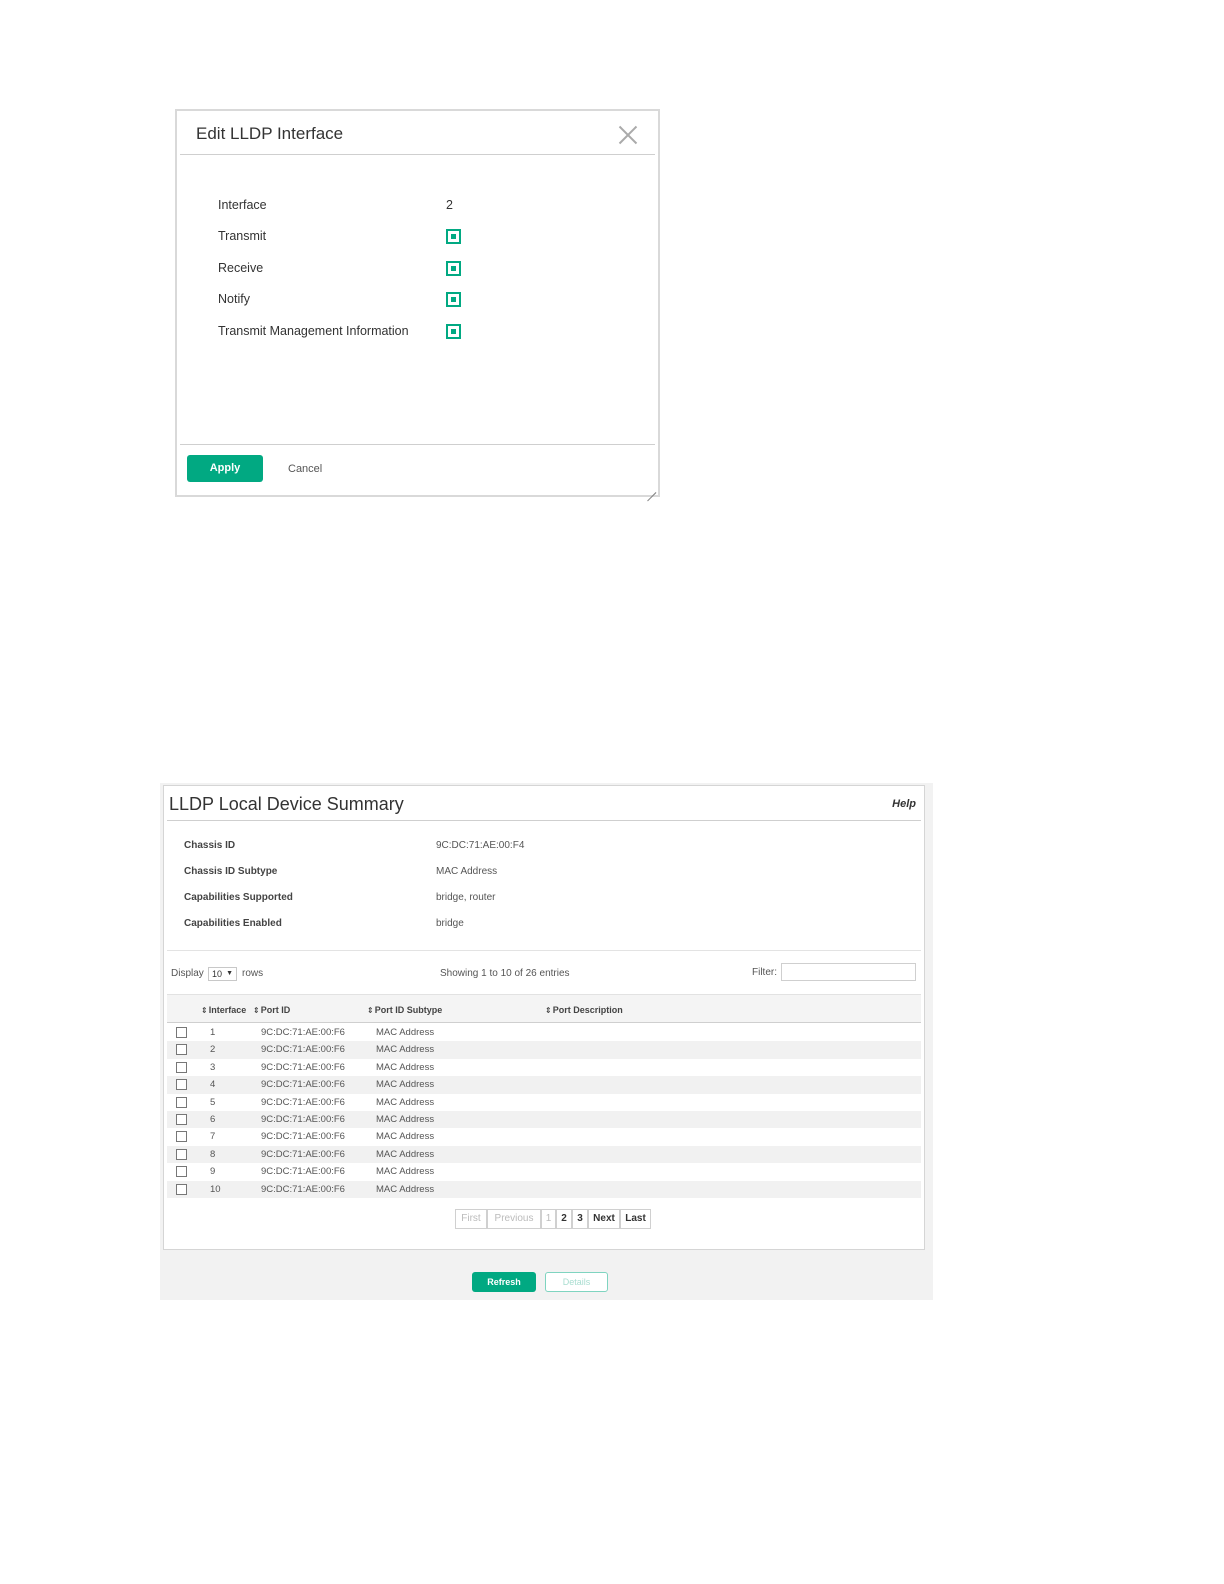 This screenshot has width=1224, height=1584. I want to click on dialog-footer-divider, so click(417, 444).